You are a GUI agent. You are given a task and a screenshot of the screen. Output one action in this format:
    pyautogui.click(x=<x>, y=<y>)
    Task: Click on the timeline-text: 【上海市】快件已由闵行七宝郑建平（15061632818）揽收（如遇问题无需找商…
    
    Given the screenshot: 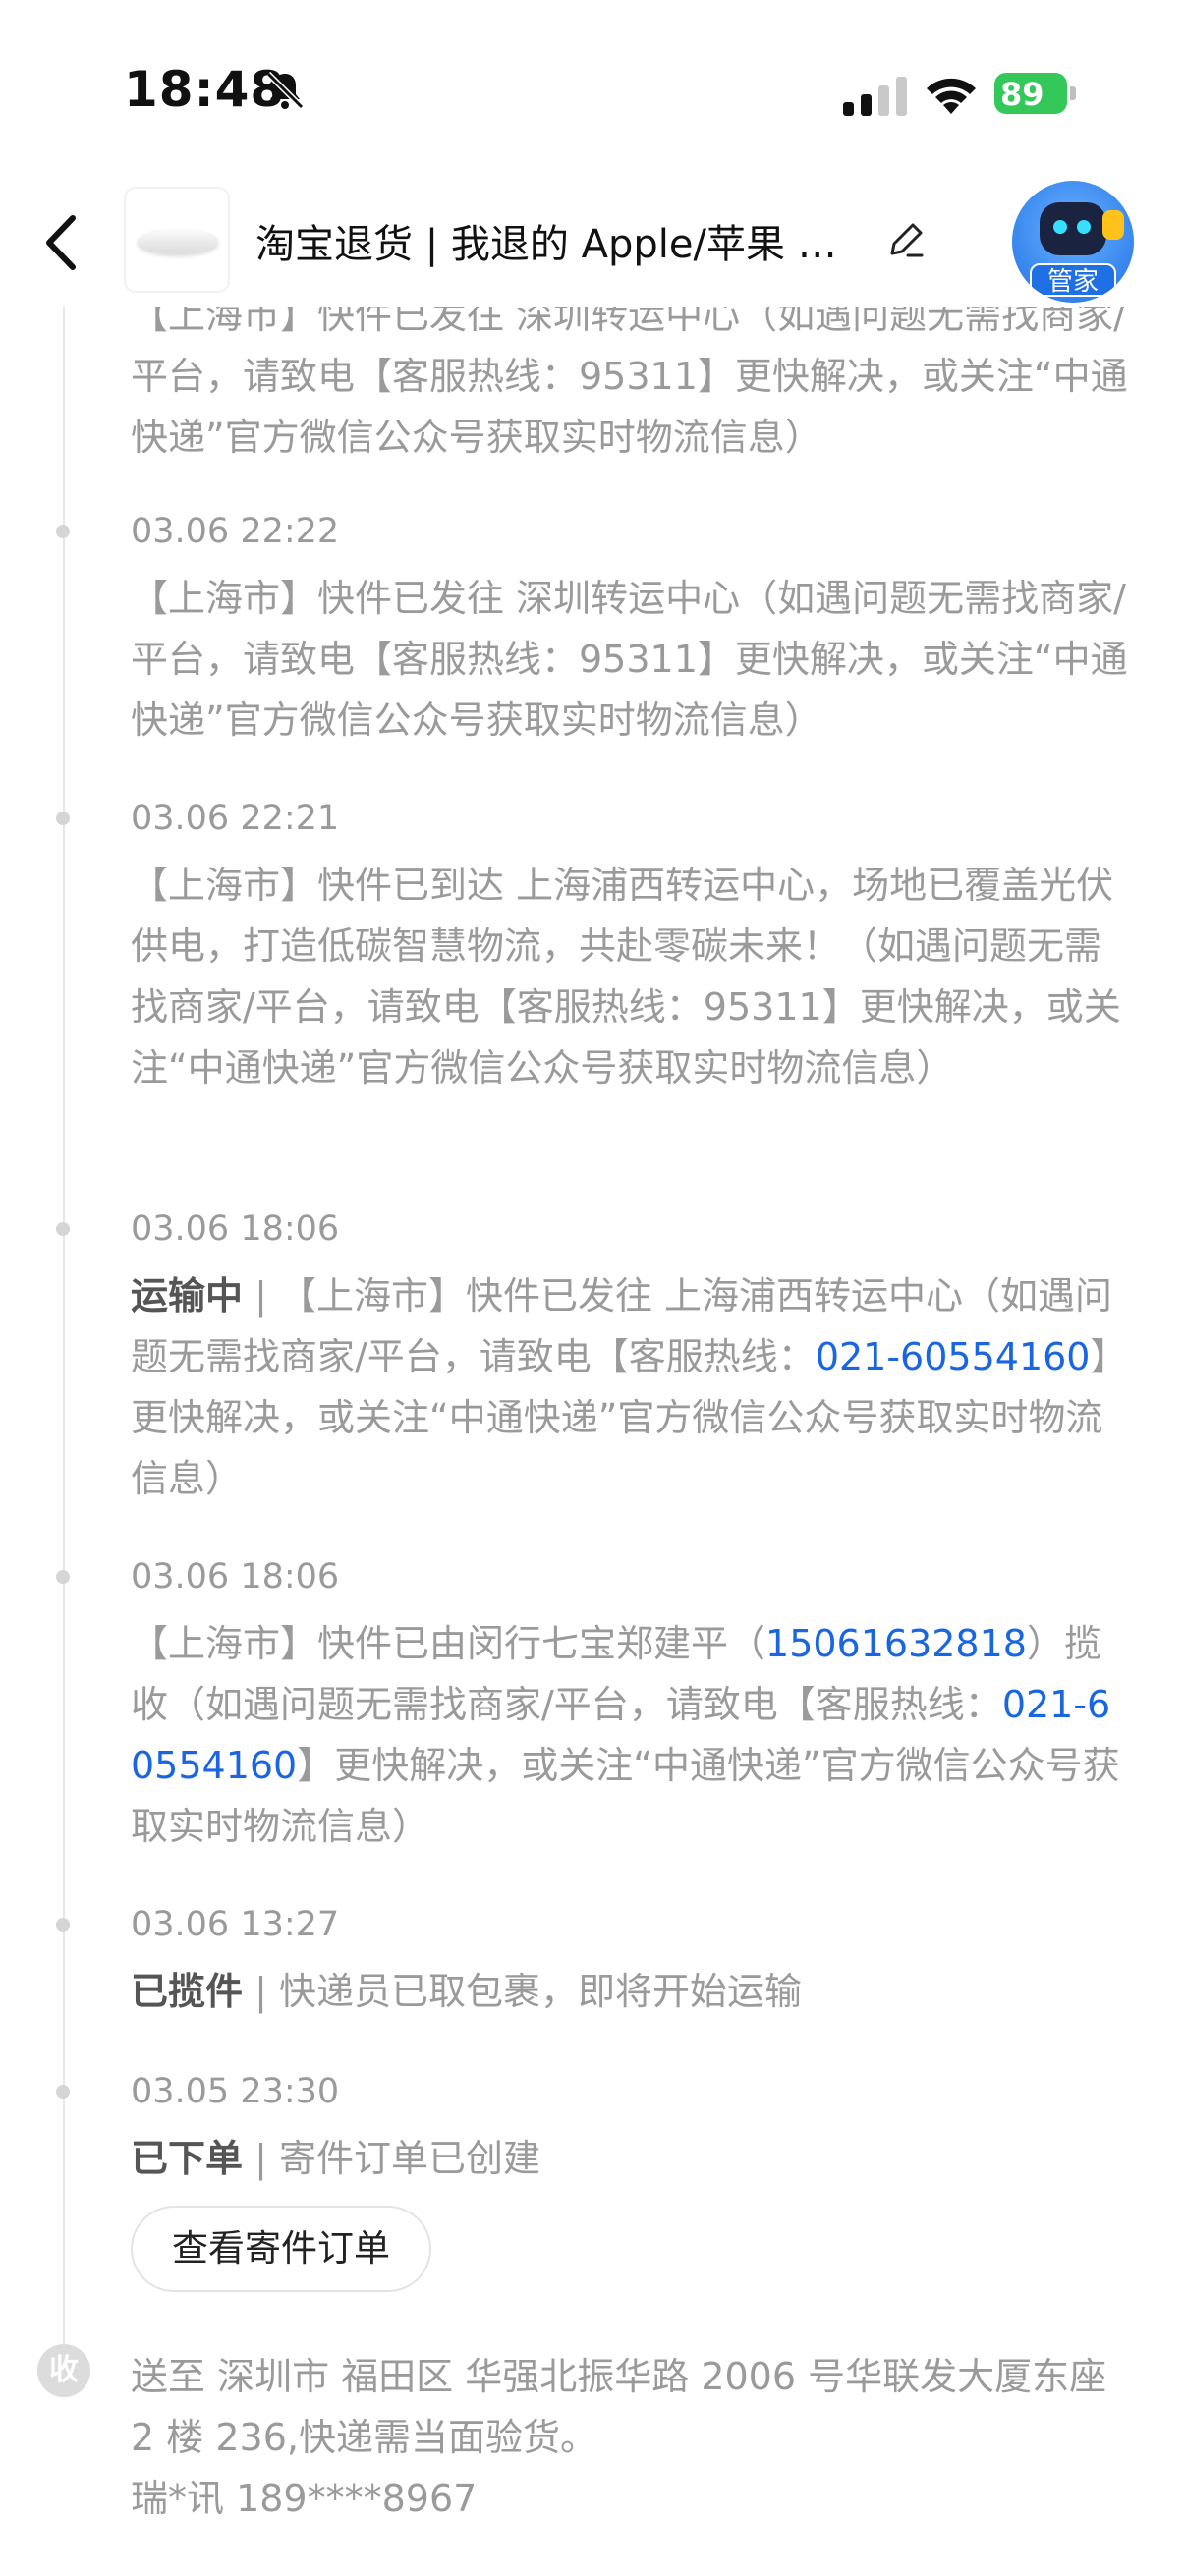 What is the action you would take?
    pyautogui.click(x=632, y=1735)
    